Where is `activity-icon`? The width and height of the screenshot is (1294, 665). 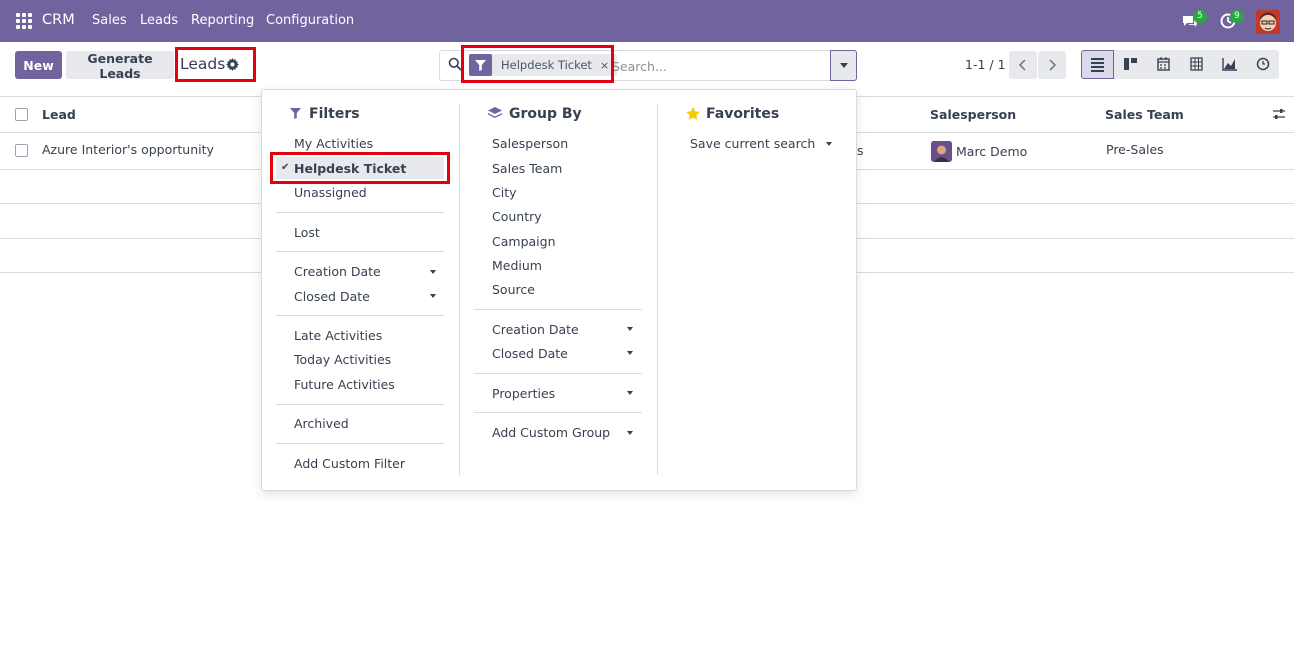 activity-icon is located at coordinates (1263, 64).